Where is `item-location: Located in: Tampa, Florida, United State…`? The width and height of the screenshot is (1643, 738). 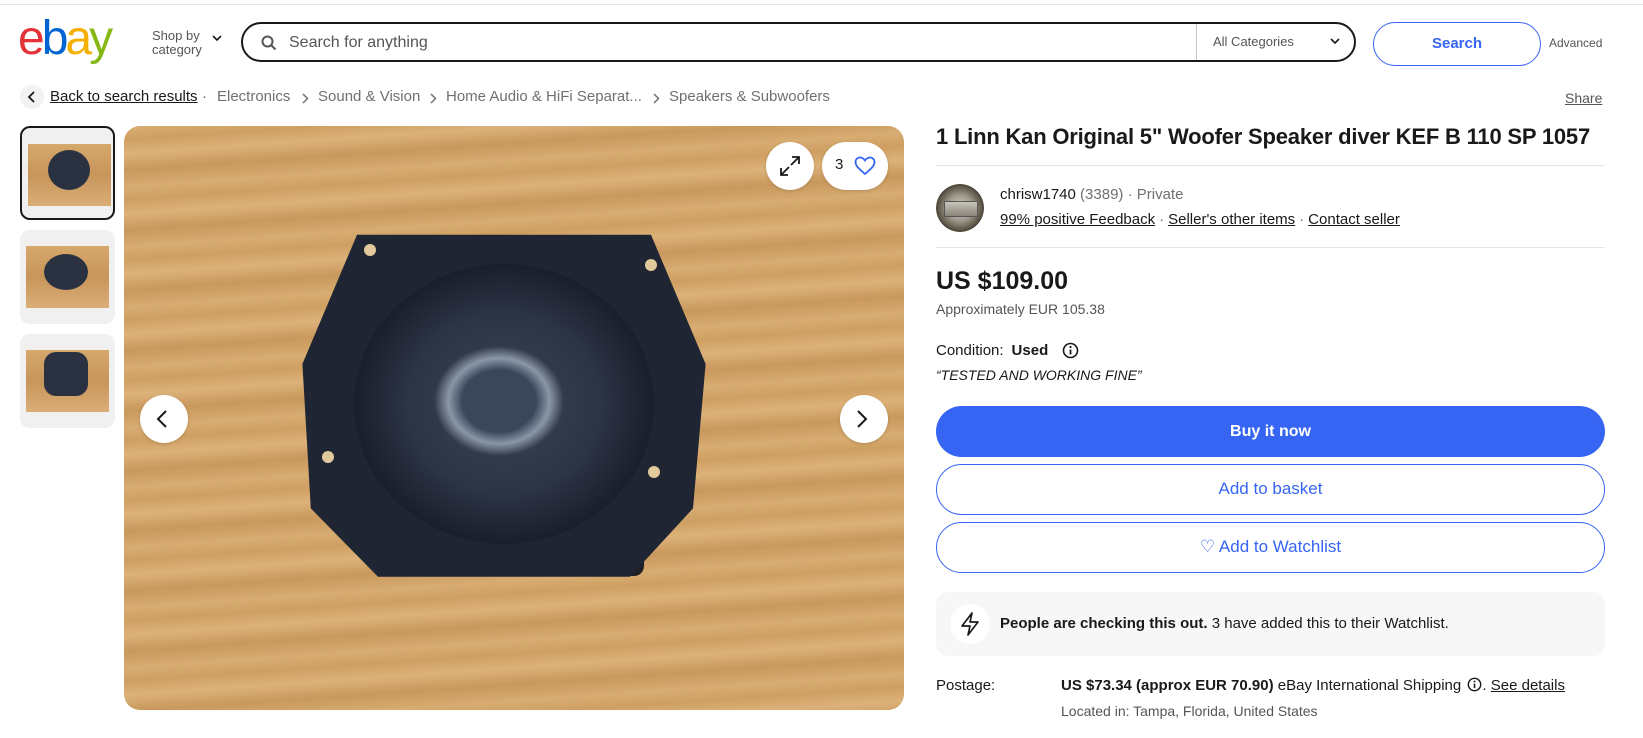 item-location: Located in: Tampa, Florida, United State… is located at coordinates (1189, 711).